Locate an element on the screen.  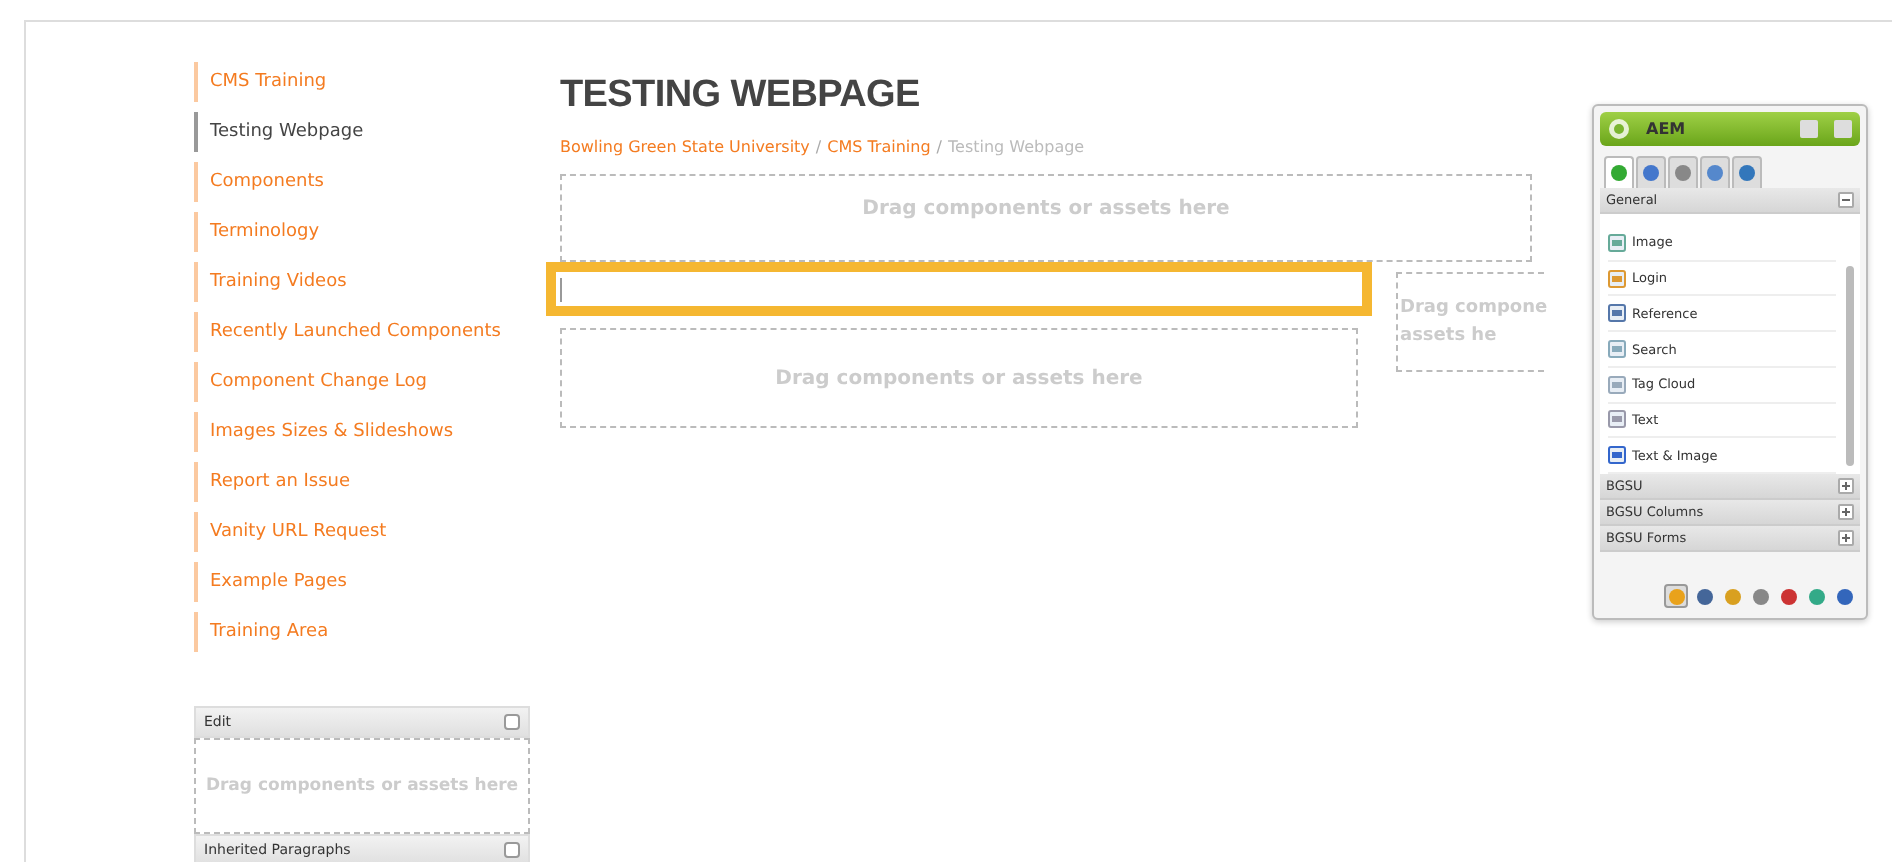
scrollbar is located at coordinates (1850, 366).